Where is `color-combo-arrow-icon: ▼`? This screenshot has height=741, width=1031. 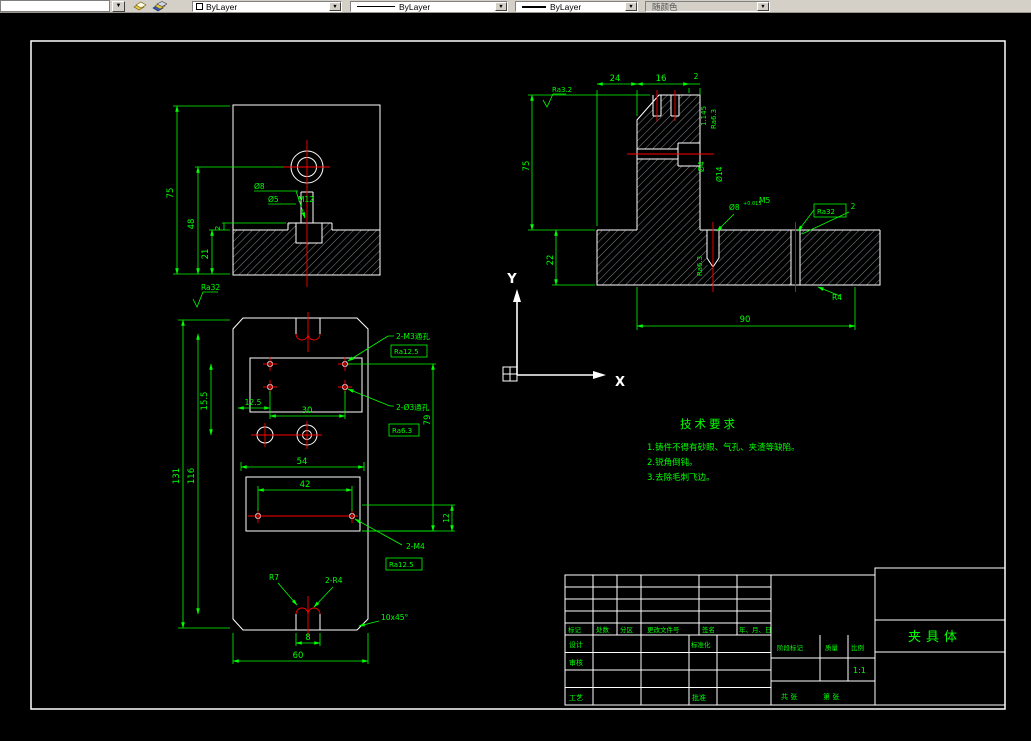 color-combo-arrow-icon: ▼ is located at coordinates (335, 6).